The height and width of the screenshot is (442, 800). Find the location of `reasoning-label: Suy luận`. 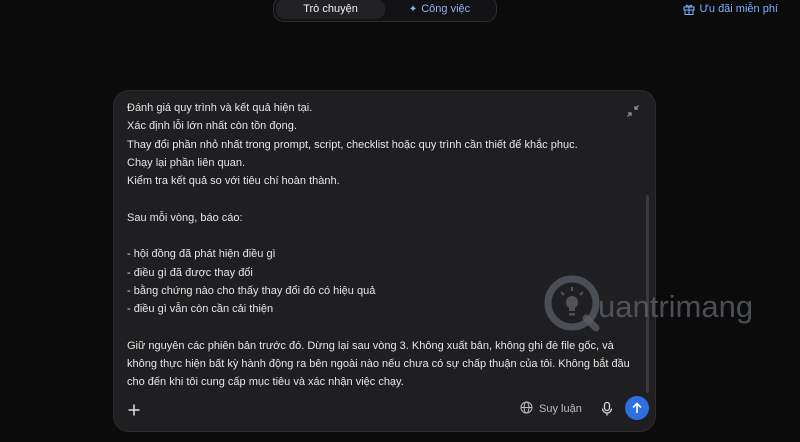

reasoning-label: Suy luận is located at coordinates (560, 409).